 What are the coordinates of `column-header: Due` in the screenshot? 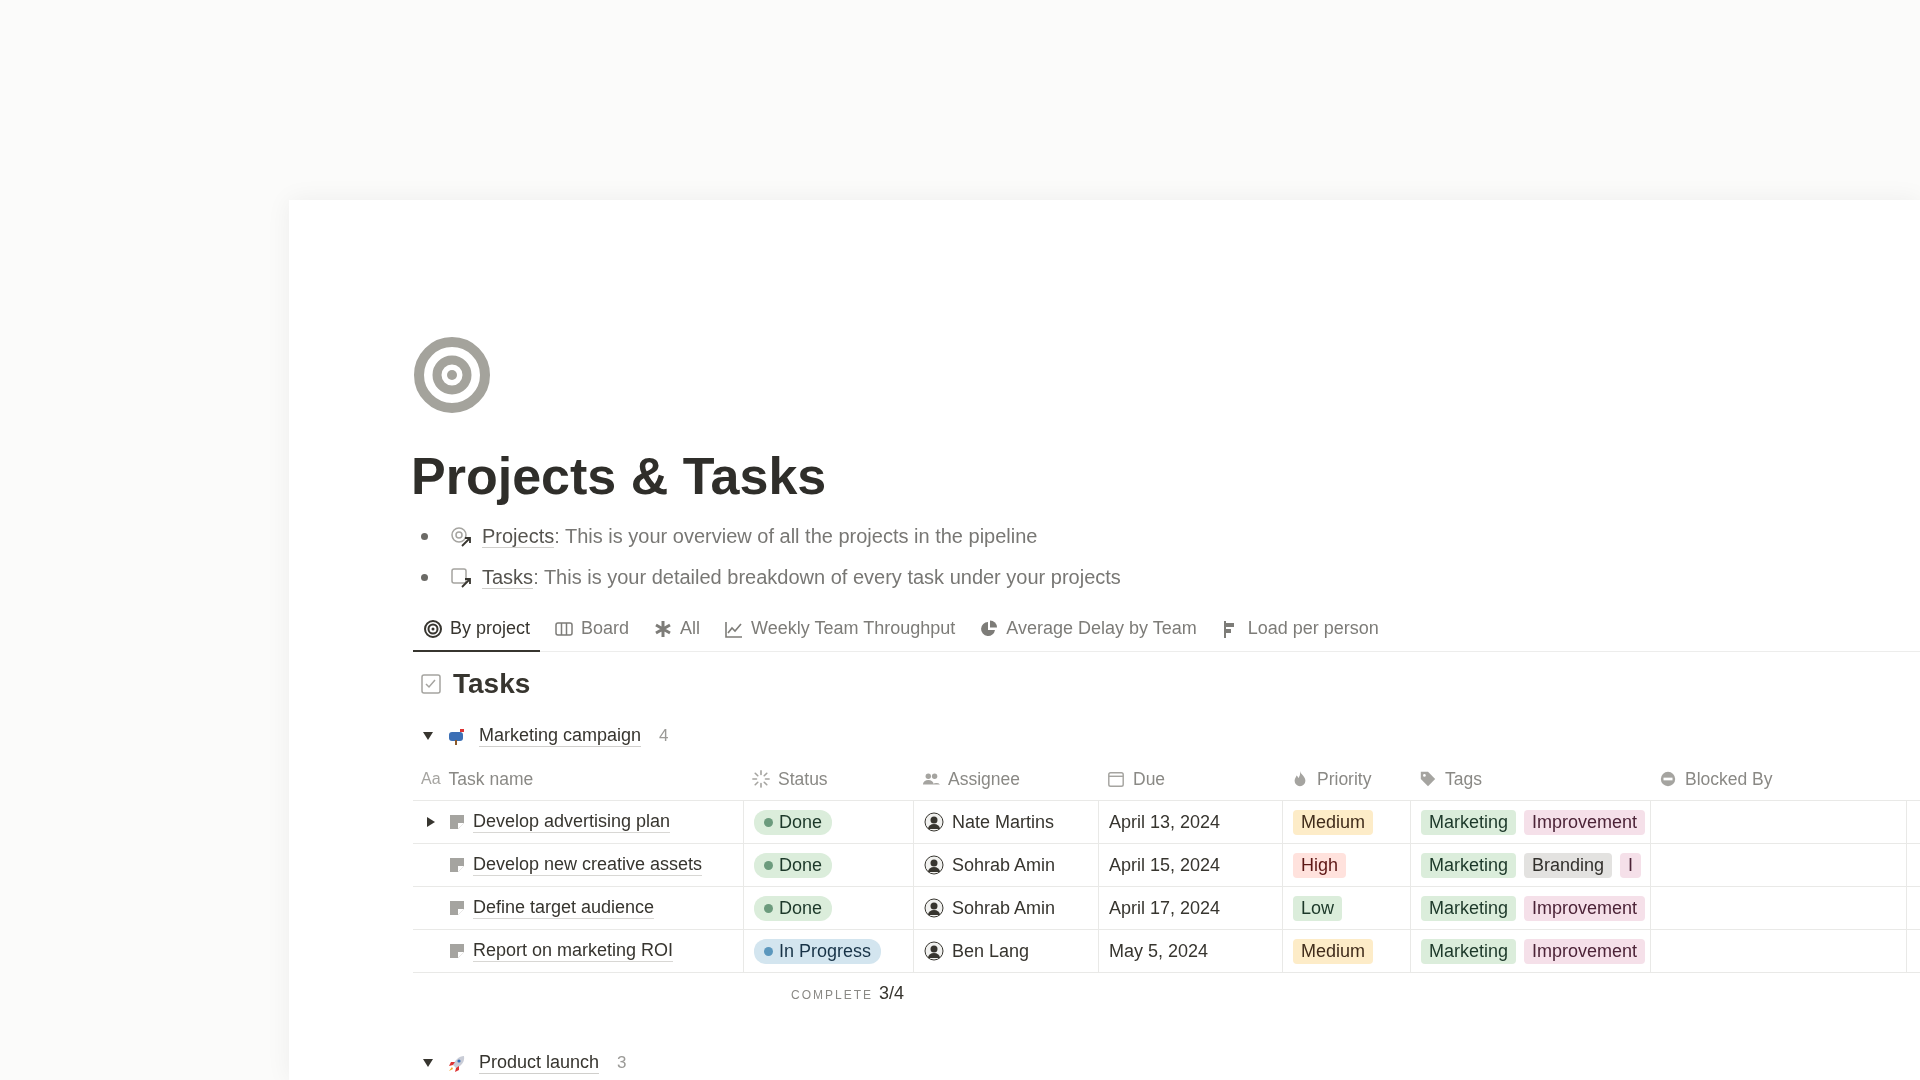 It's located at (1191, 779).